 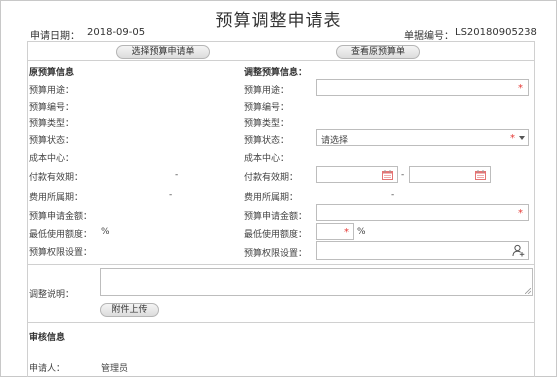 I want to click on left-type-label: 预算类型：, so click(x=52, y=124).